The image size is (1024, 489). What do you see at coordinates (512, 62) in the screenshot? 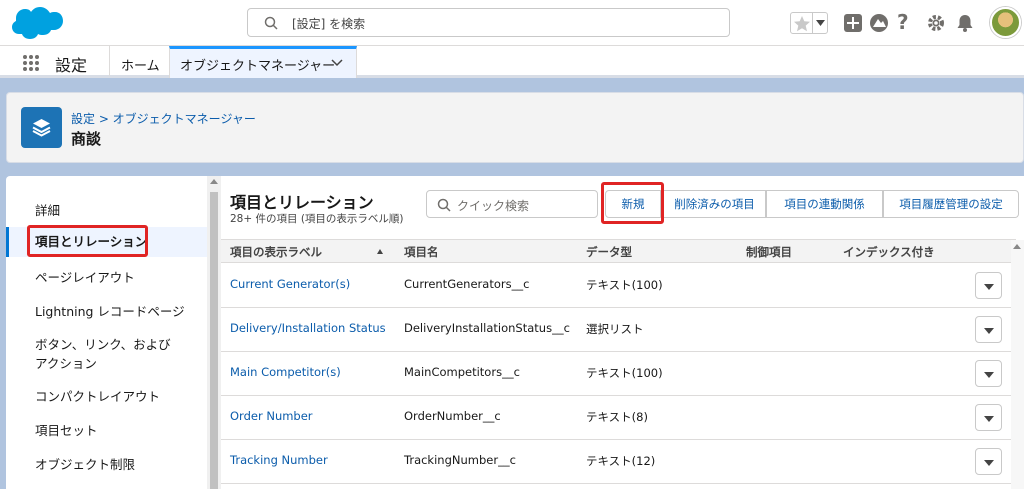
I see `app-navigation-bar: 設定 ホーム オブジェクトマネージャー` at bounding box center [512, 62].